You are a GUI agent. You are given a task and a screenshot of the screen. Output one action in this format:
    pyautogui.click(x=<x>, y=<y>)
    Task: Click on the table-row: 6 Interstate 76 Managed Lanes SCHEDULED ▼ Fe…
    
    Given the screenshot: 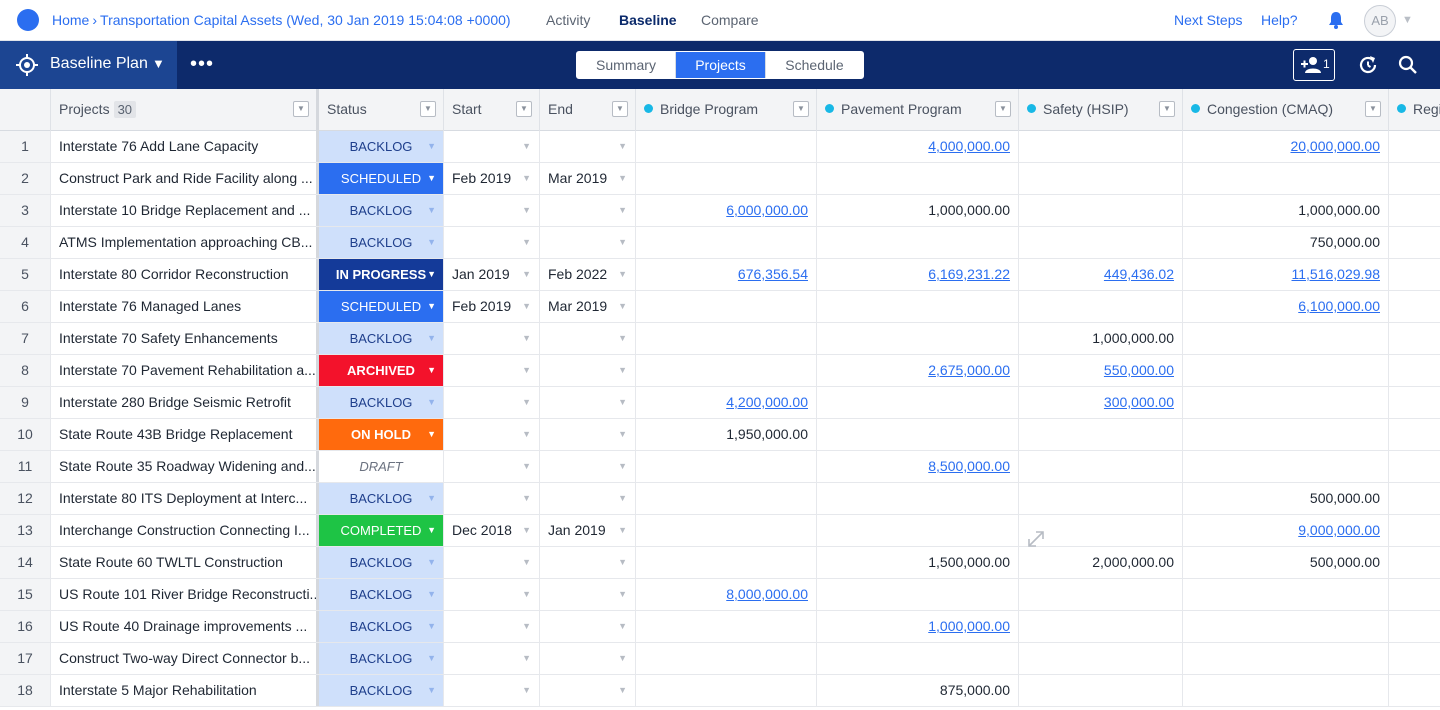 What is the action you would take?
    pyautogui.click(x=720, y=307)
    